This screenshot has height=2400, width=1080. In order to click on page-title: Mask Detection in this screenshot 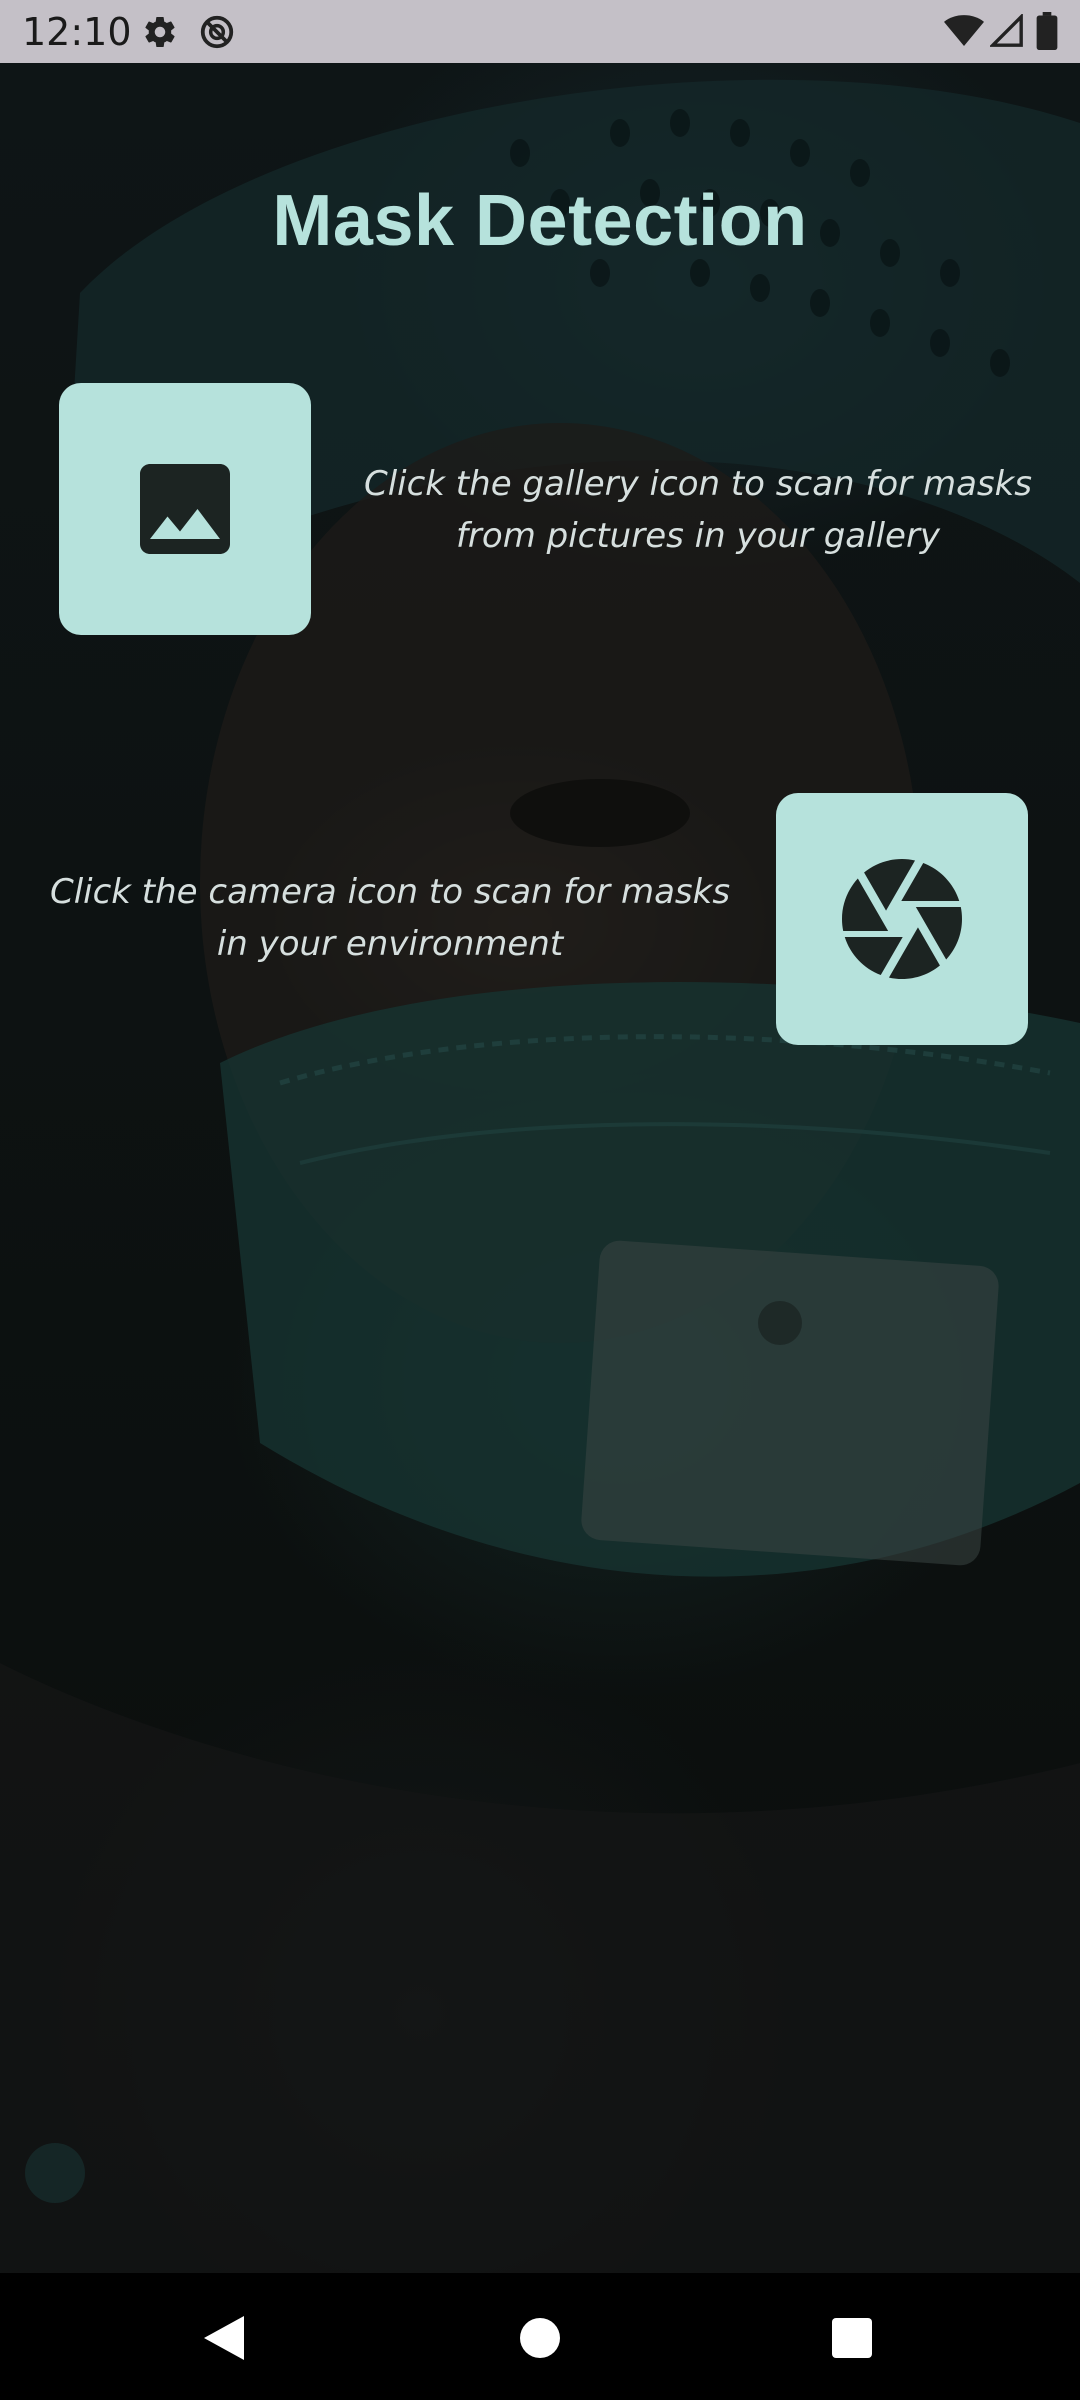, I will do `click(540, 221)`.